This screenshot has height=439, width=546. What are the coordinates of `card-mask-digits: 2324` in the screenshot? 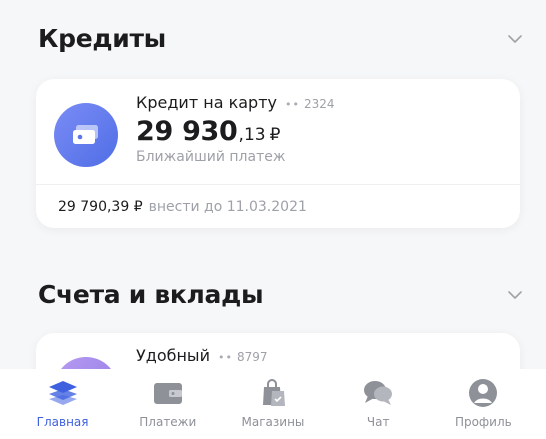 It's located at (319, 104).